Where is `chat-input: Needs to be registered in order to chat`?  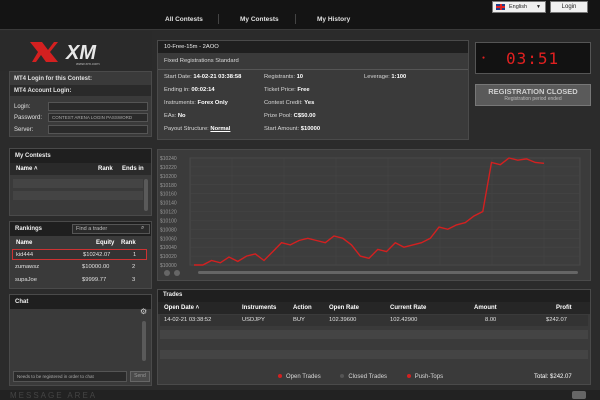 chat-input: Needs to be registered in order to chat is located at coordinates (70, 376).